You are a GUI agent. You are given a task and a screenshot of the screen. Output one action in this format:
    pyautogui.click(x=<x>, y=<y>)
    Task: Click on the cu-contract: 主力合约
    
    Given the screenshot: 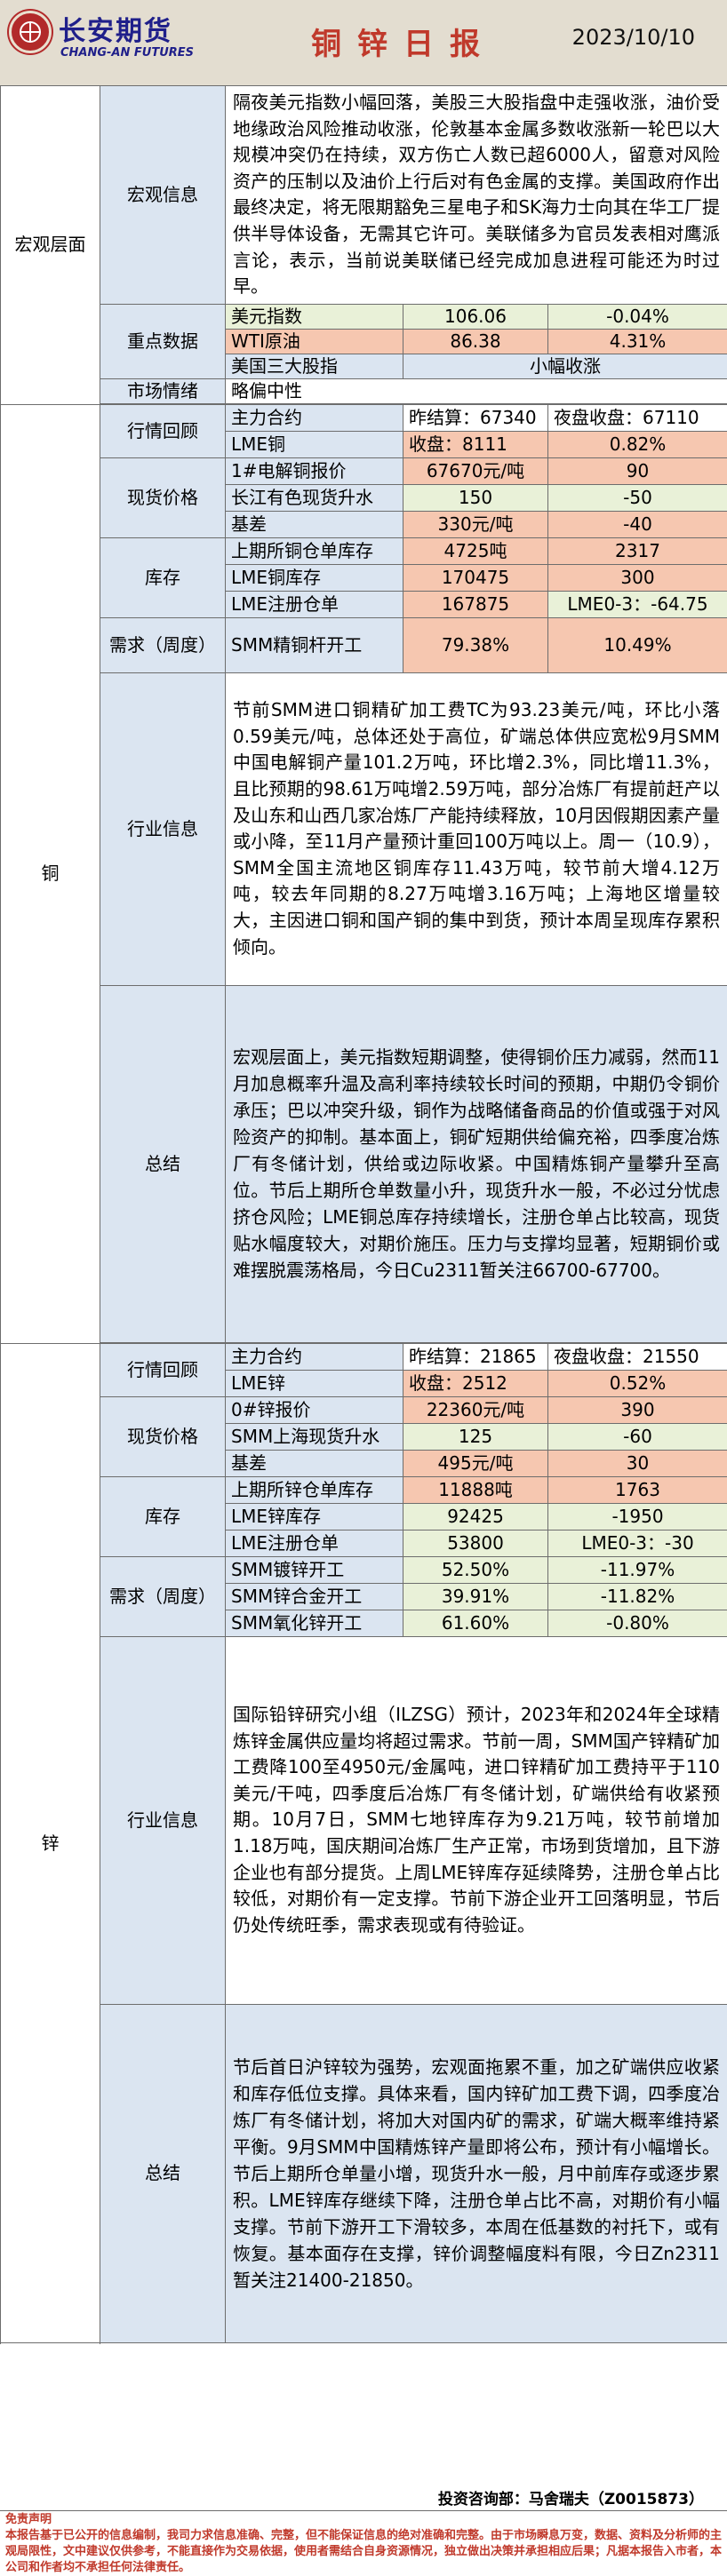 What is the action you would take?
    pyautogui.click(x=314, y=417)
    